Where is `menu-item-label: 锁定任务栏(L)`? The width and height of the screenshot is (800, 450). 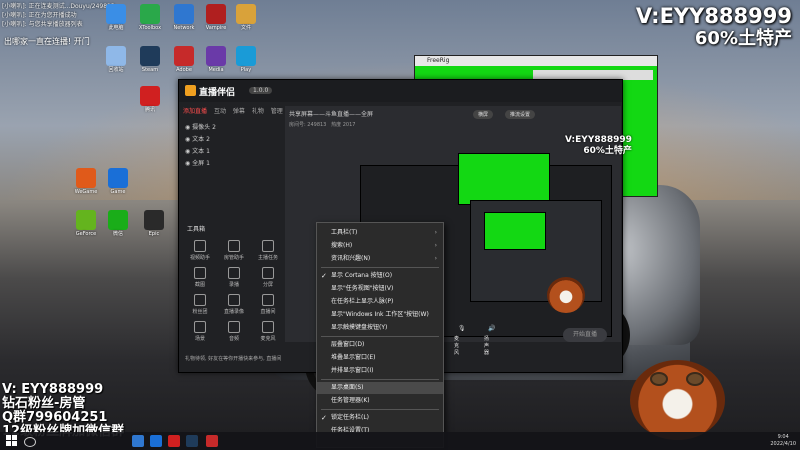
menu-item-label: 锁定任务栏(L) is located at coordinates (350, 417).